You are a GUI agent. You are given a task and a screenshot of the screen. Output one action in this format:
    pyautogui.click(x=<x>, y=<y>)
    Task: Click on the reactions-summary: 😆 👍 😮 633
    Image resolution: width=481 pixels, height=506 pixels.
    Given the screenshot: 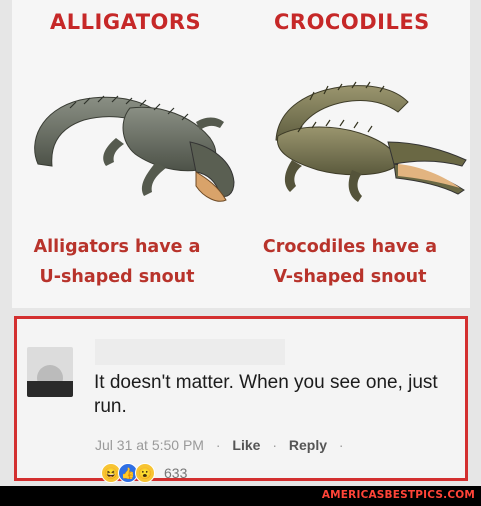 What is the action you would take?
    pyautogui.click(x=144, y=473)
    